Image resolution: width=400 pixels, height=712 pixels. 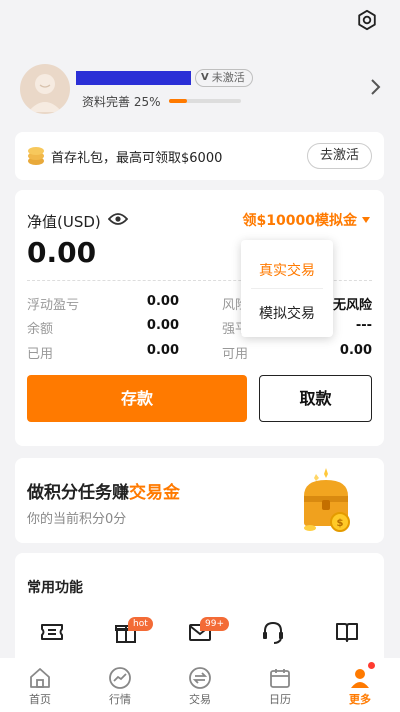 I want to click on person-icon, so click(x=360, y=678).